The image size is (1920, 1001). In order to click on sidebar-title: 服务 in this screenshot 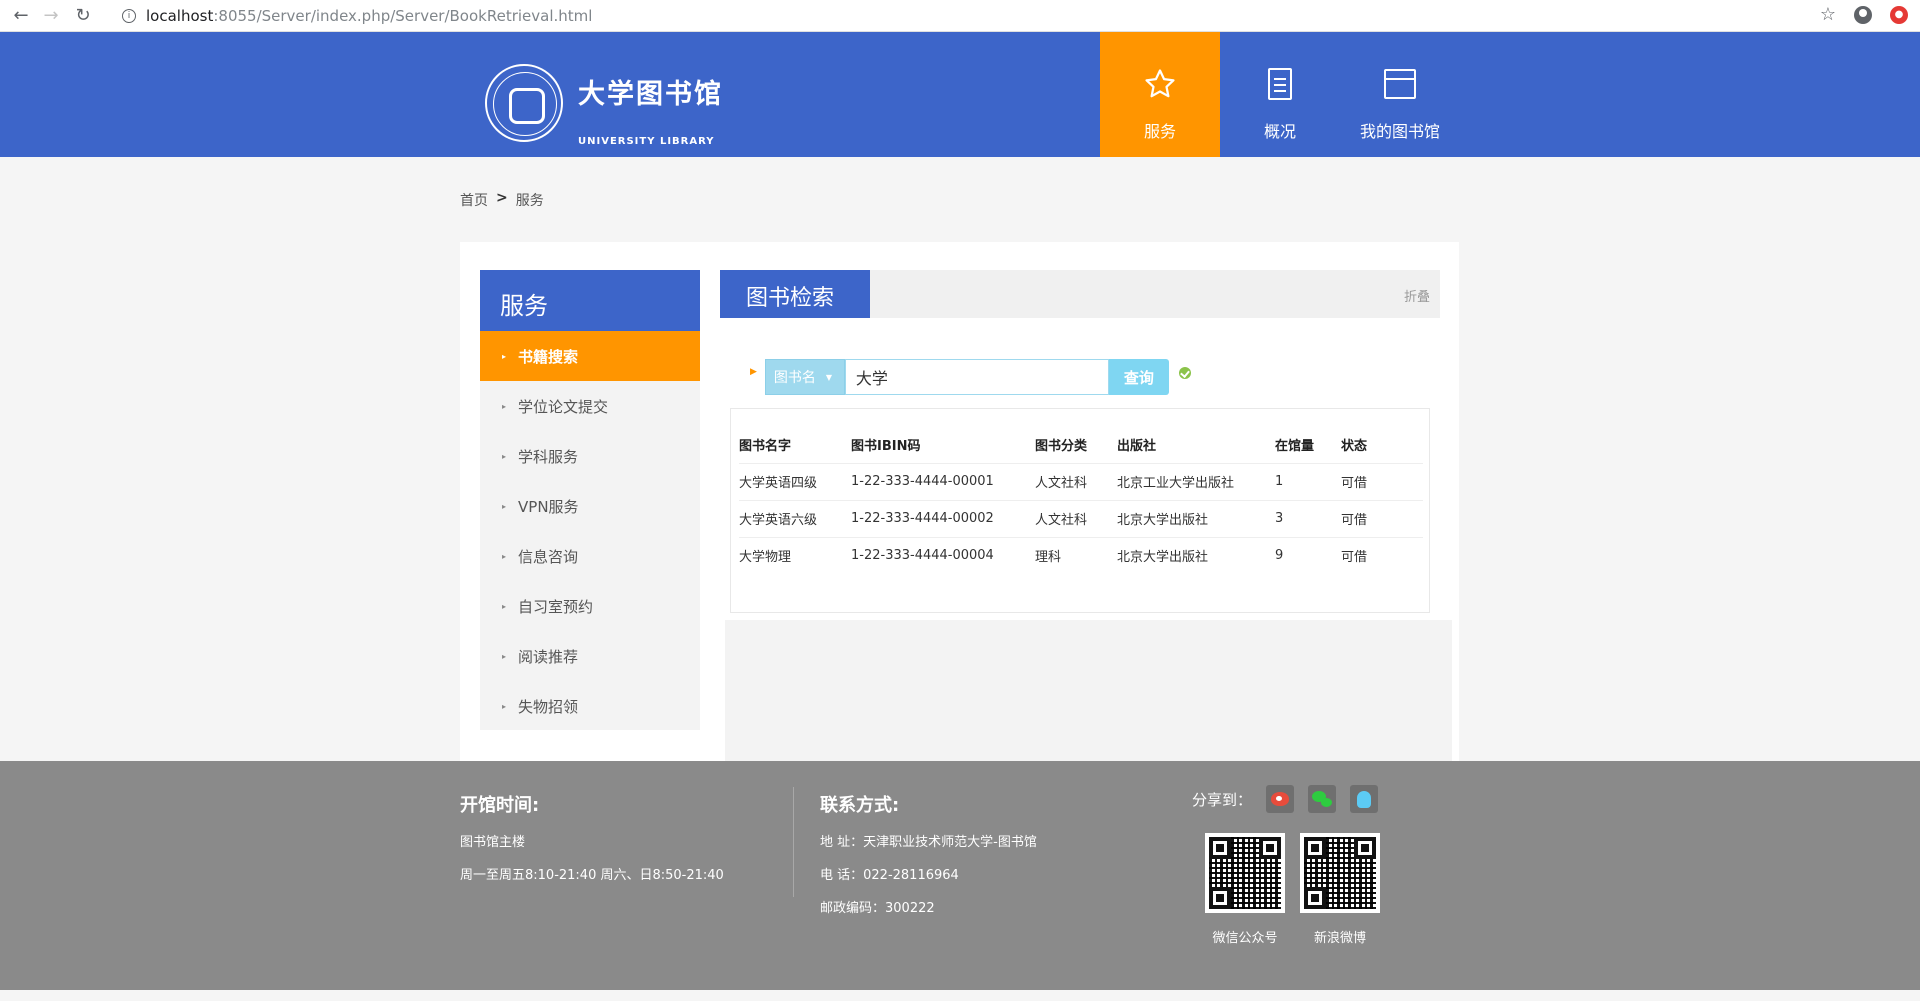, I will do `click(590, 300)`.